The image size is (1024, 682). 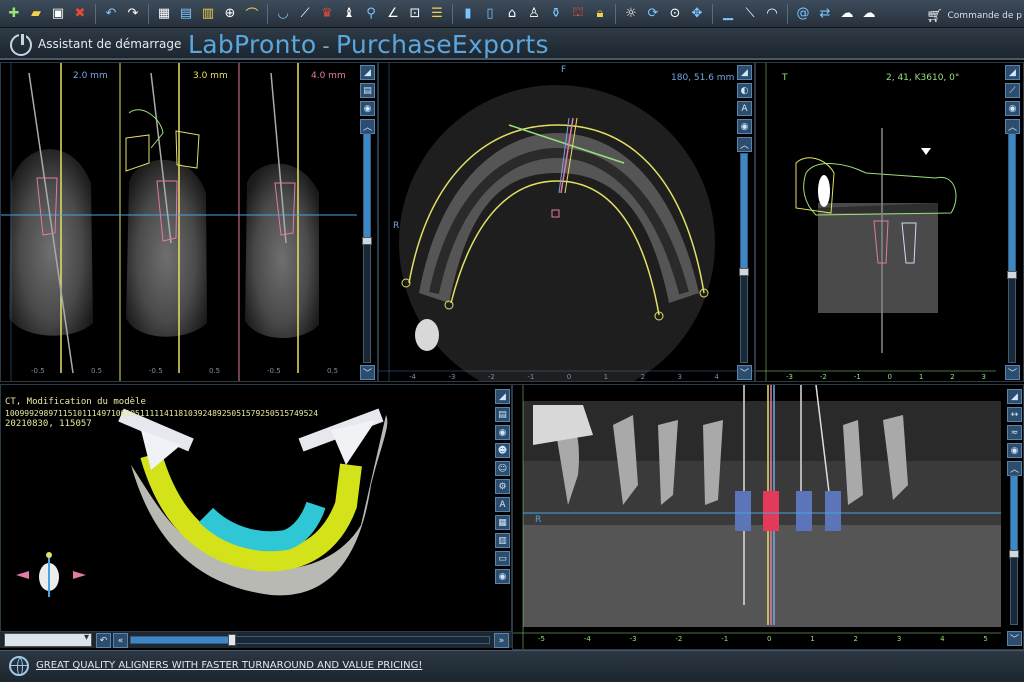 I want to click on redo-icon: ↷, so click(x=133, y=14).